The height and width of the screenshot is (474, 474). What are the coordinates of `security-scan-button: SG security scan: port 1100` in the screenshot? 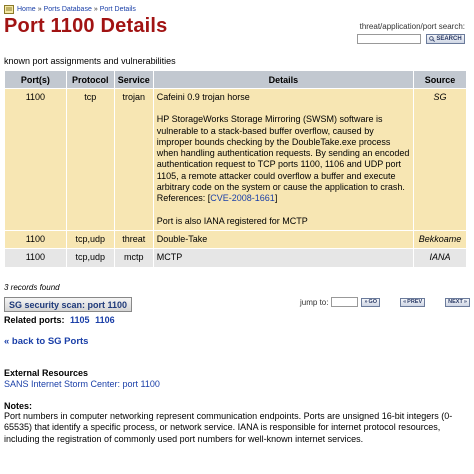 It's located at (68, 304).